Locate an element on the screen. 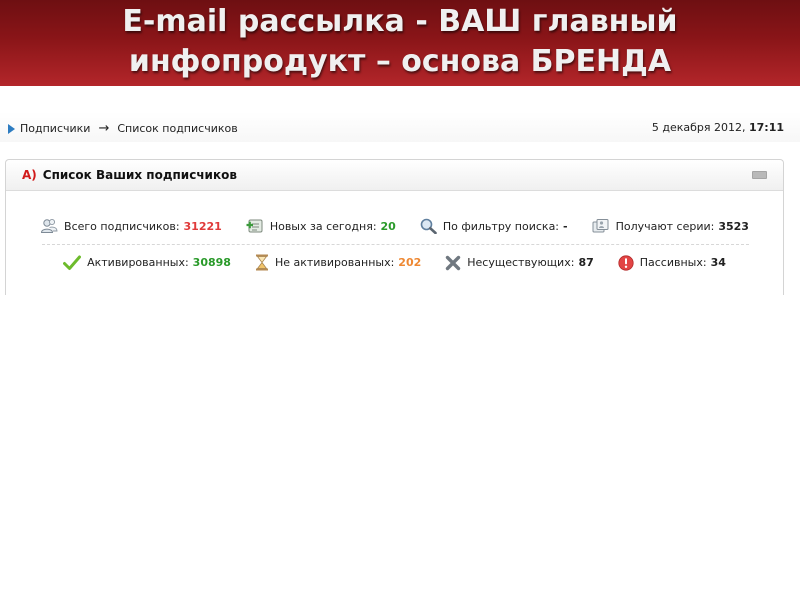 Image resolution: width=800 pixels, height=600 pixels. stat-passive: Пассивных: 34 is located at coordinates (672, 262).